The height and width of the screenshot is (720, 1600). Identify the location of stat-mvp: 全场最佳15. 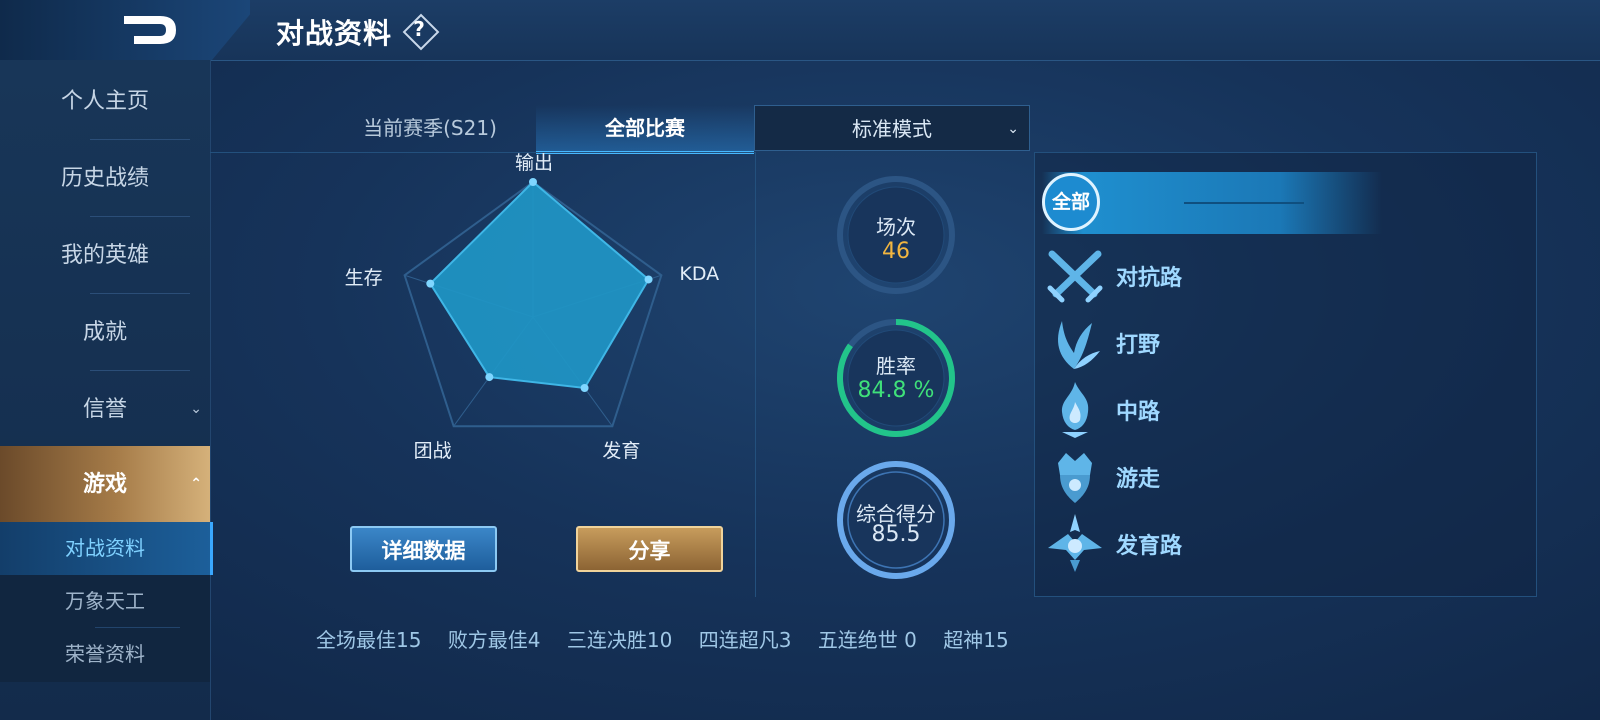
(369, 640).